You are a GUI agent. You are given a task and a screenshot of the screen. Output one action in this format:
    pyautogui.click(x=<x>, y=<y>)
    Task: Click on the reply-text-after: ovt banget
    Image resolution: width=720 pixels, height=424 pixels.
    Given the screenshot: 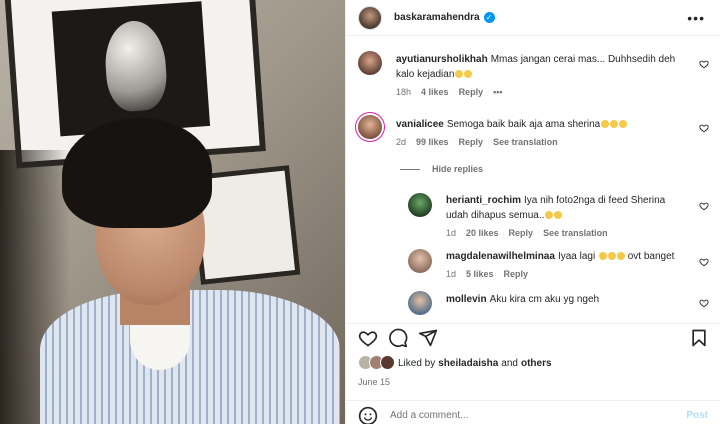 What is the action you would take?
    pyautogui.click(x=651, y=256)
    